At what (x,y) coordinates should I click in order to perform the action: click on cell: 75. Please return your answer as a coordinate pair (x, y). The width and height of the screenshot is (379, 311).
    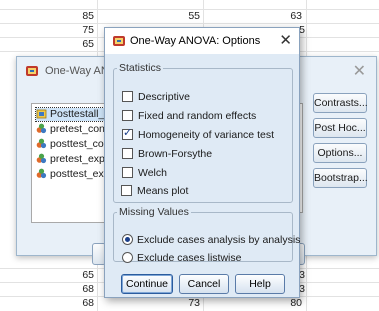
    Looking at the image, I should click on (77, 30).